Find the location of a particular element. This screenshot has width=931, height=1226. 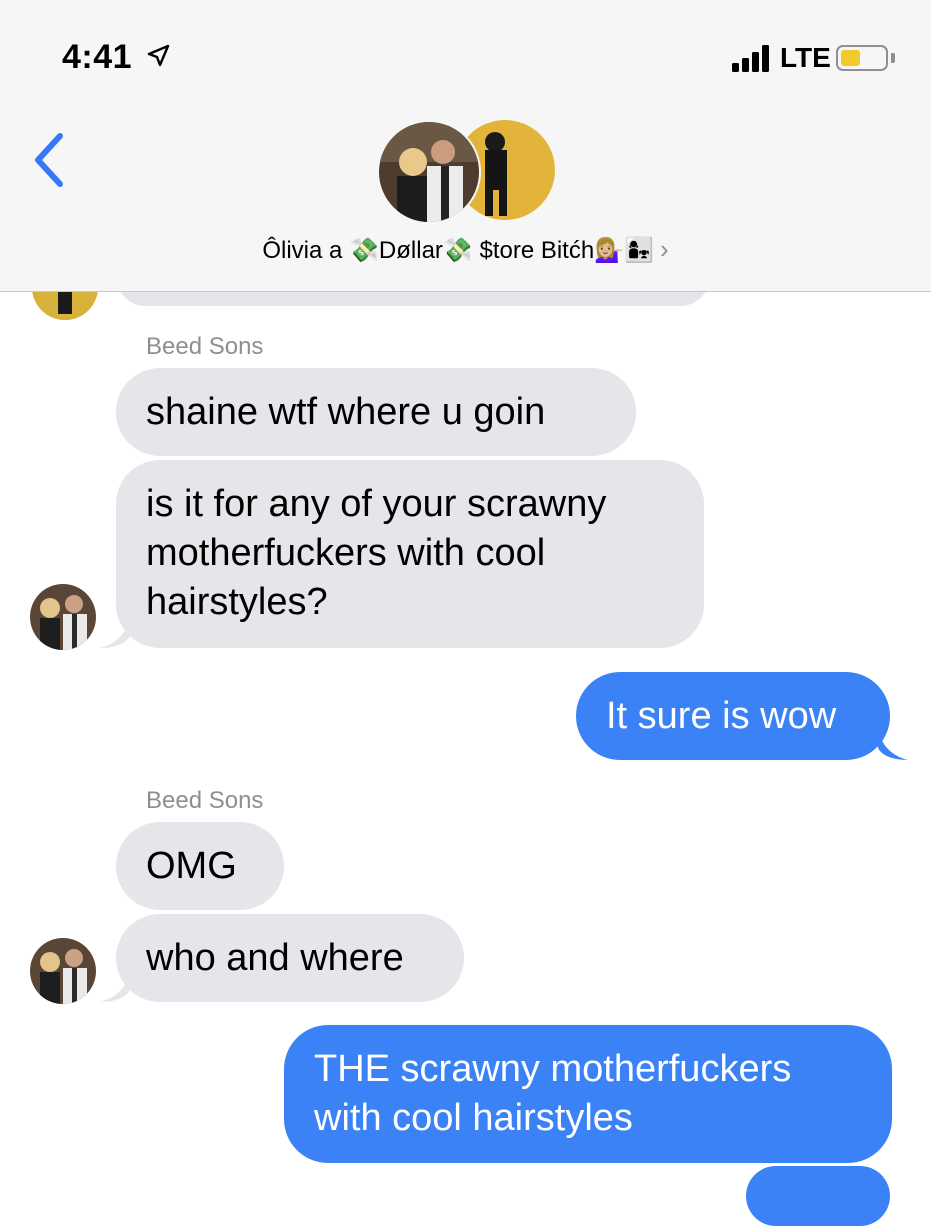

message-bubble: who and where is located at coordinates (290, 958).